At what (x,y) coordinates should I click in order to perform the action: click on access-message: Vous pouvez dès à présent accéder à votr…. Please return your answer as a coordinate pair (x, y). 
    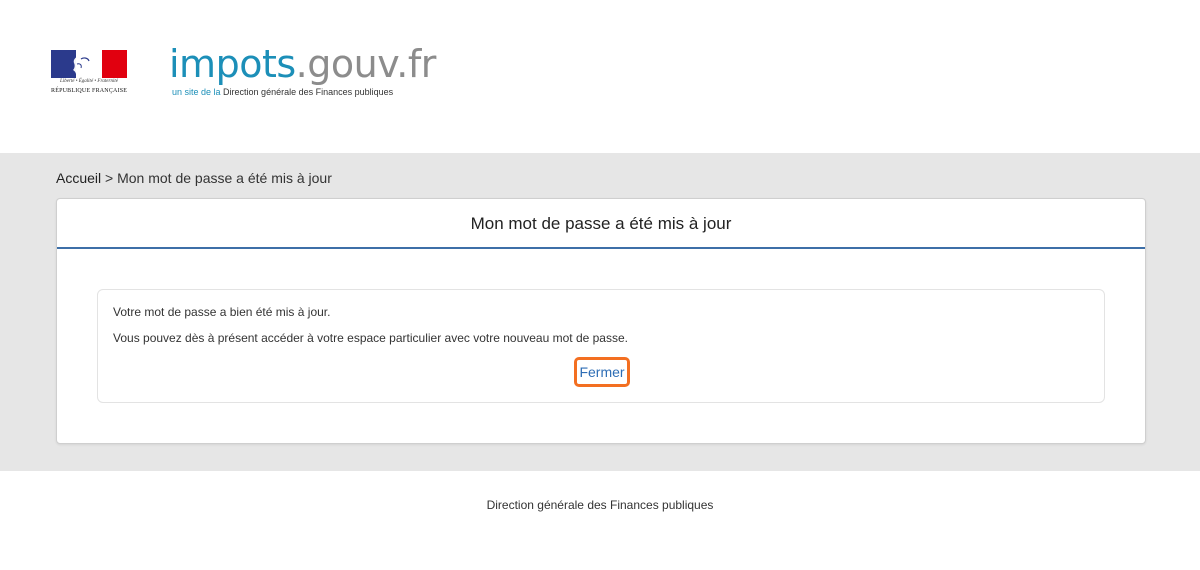
    Looking at the image, I should click on (370, 338).